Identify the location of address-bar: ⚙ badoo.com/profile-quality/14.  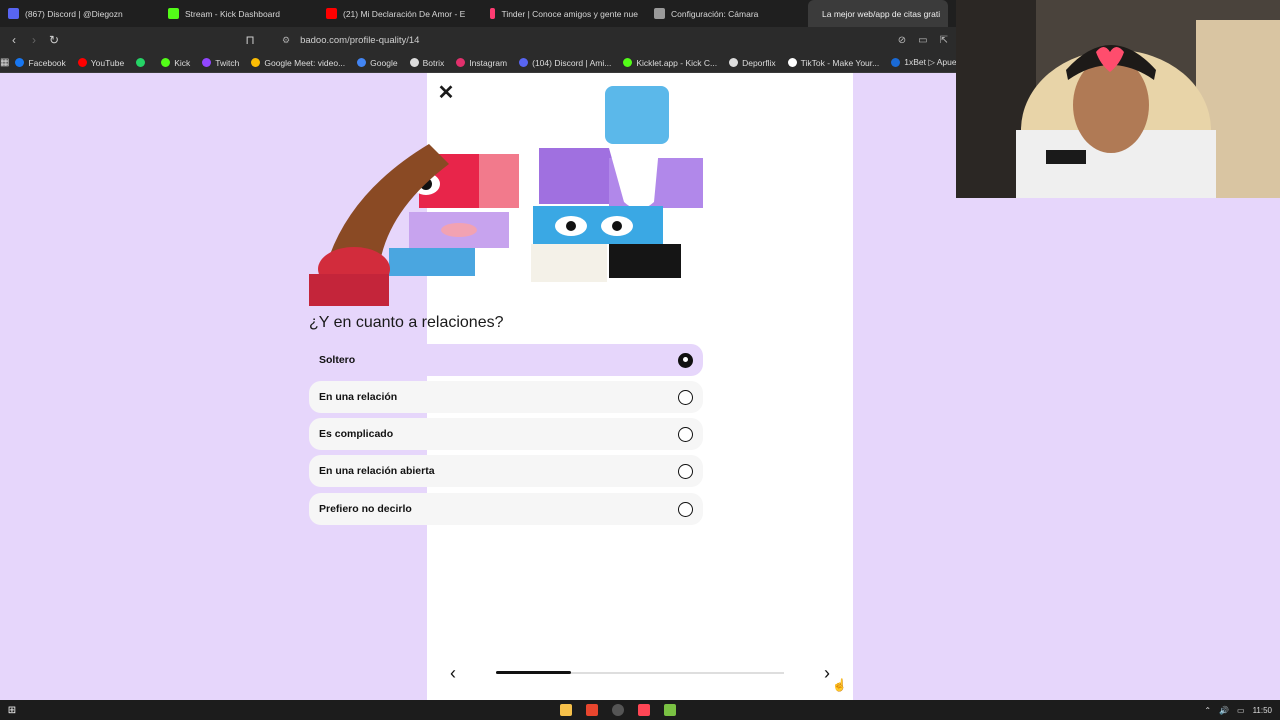
(590, 40).